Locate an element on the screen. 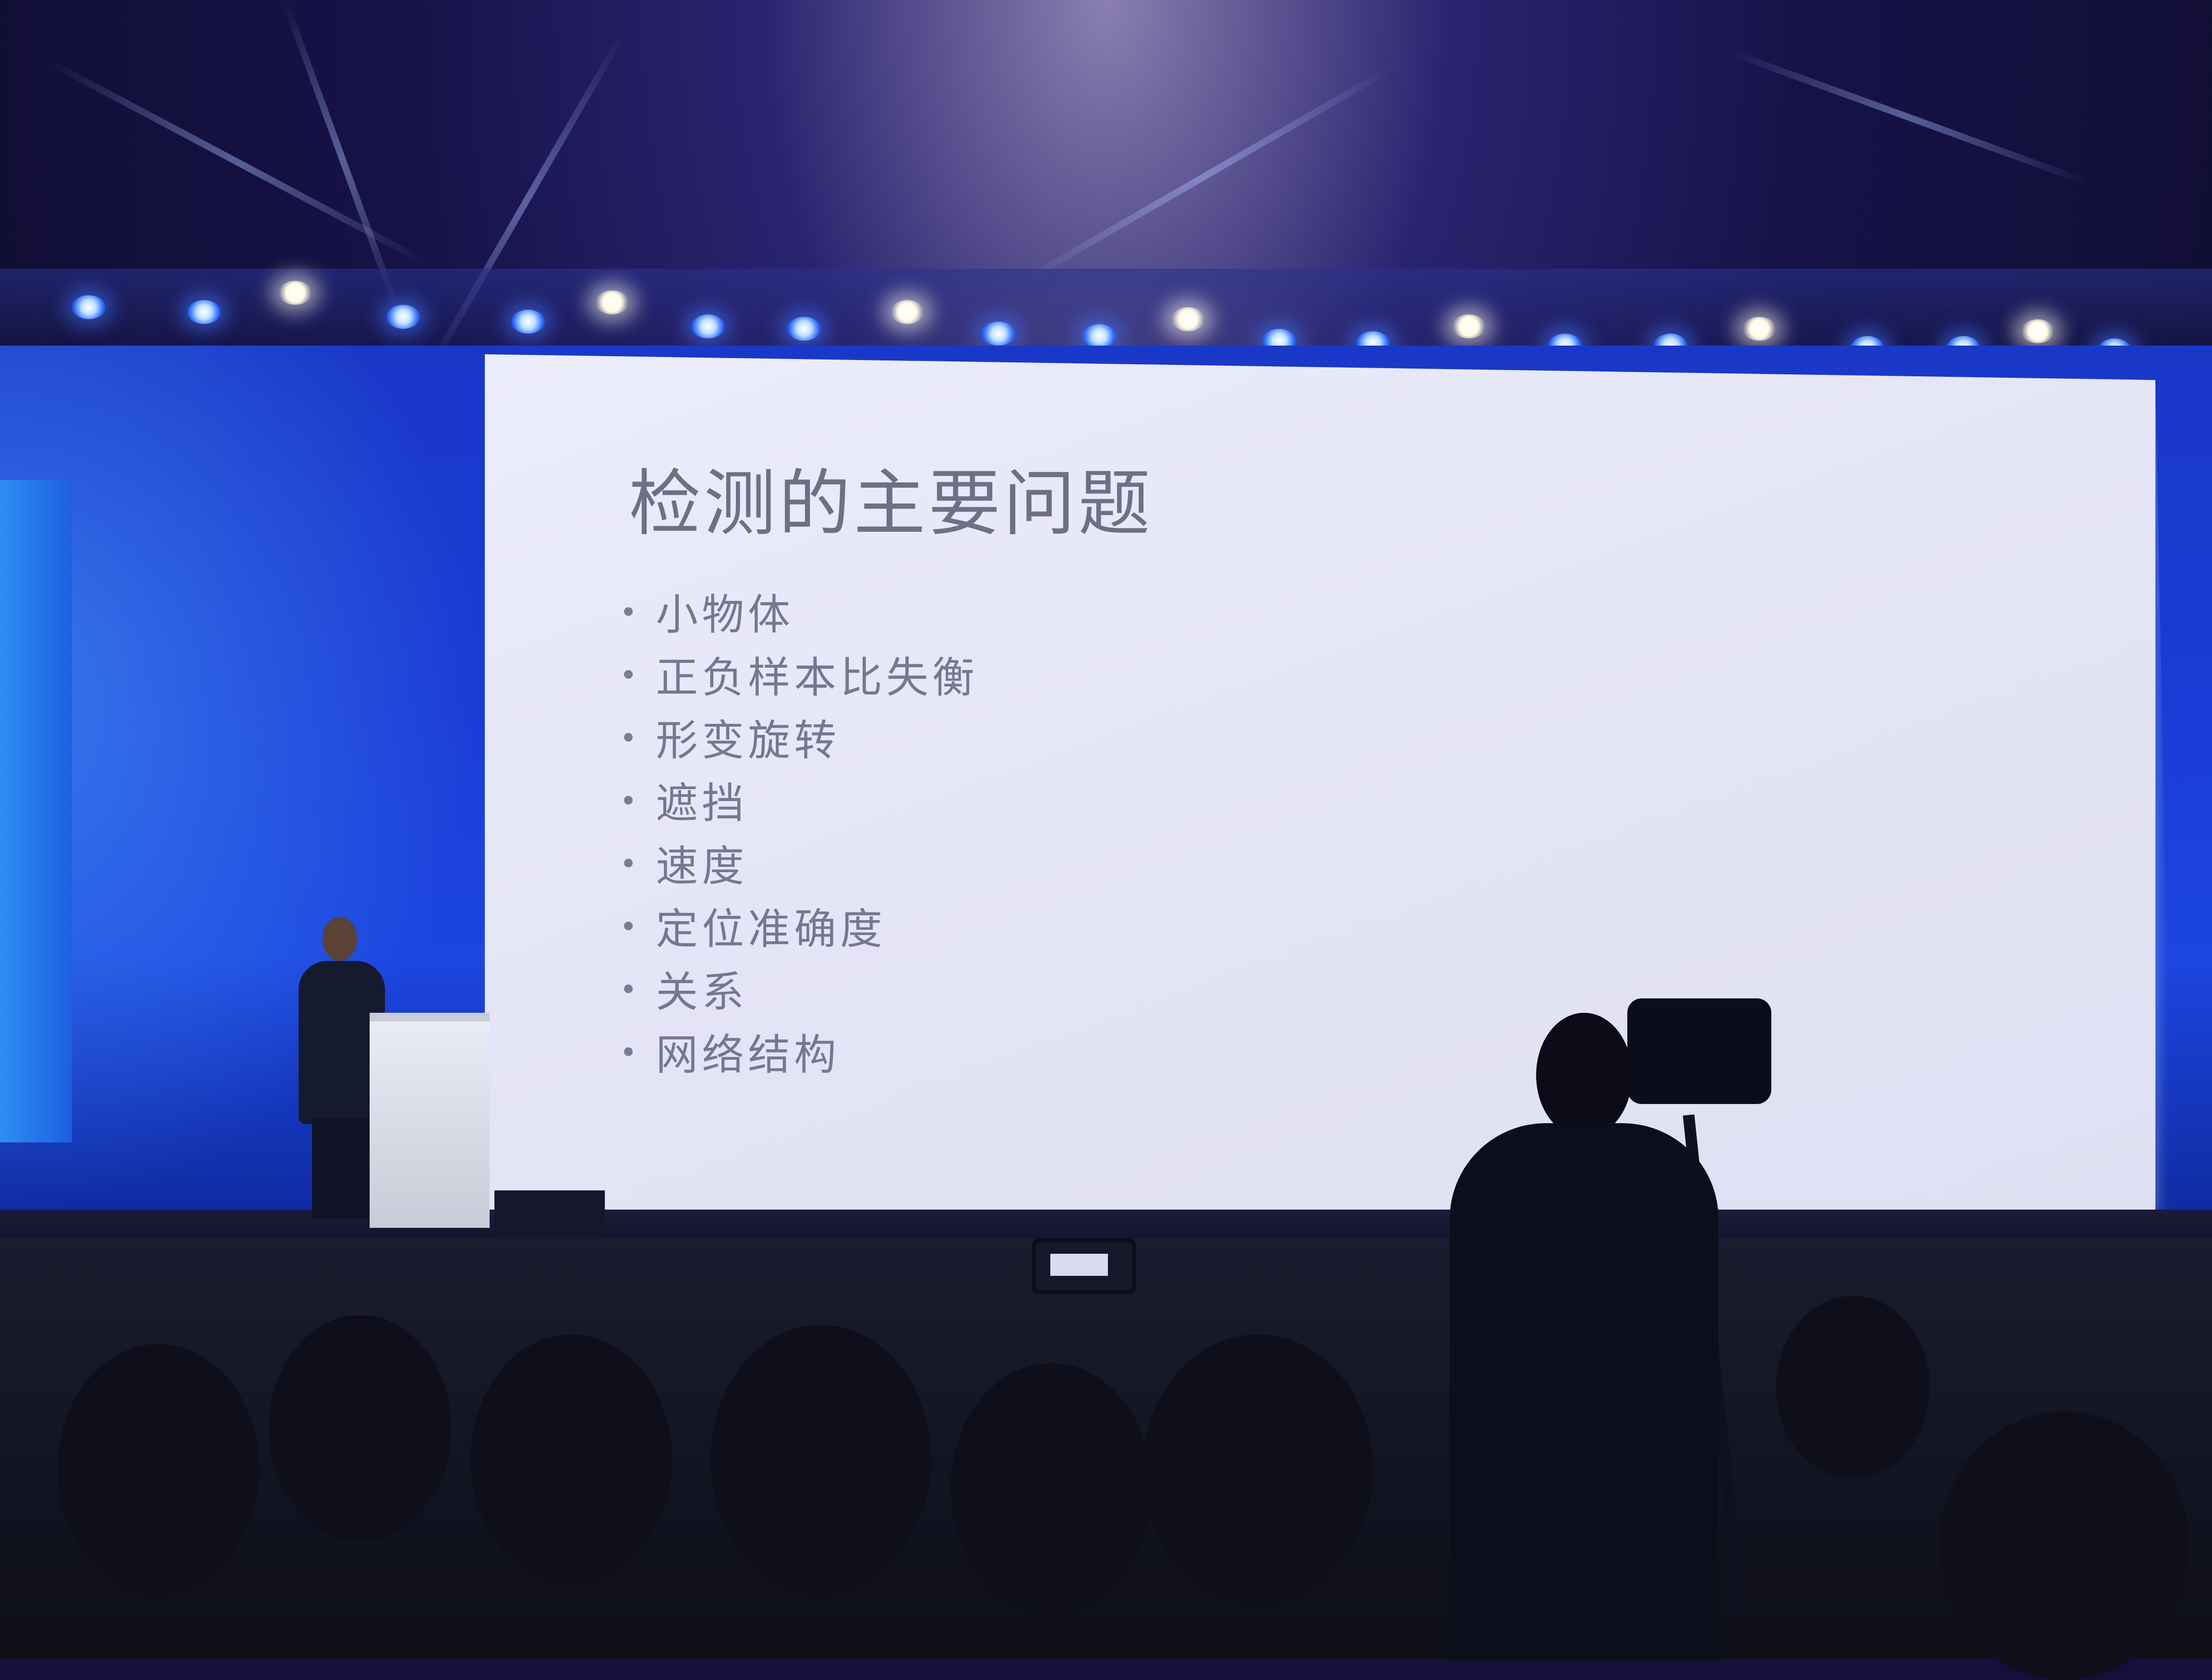 The width and height of the screenshot is (2212, 1680). list-item-text: 形变旋转 is located at coordinates (749, 740).